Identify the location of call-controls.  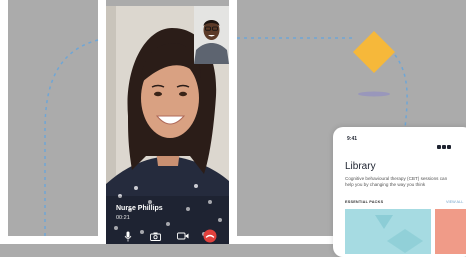
(167, 236).